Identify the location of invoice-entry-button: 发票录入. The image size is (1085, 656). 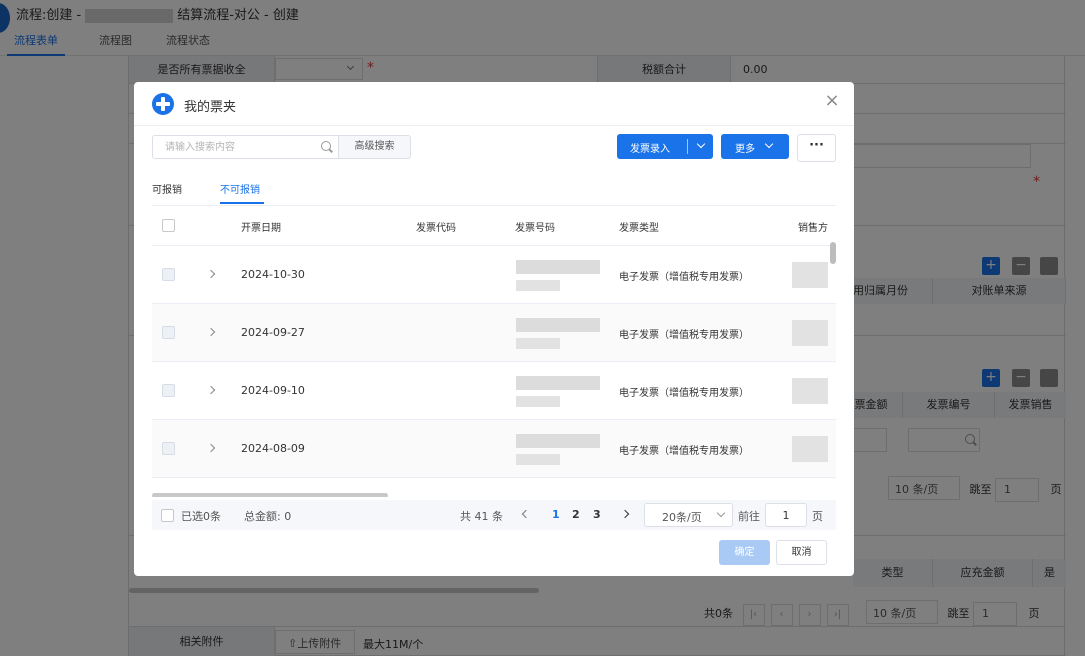
(665, 146).